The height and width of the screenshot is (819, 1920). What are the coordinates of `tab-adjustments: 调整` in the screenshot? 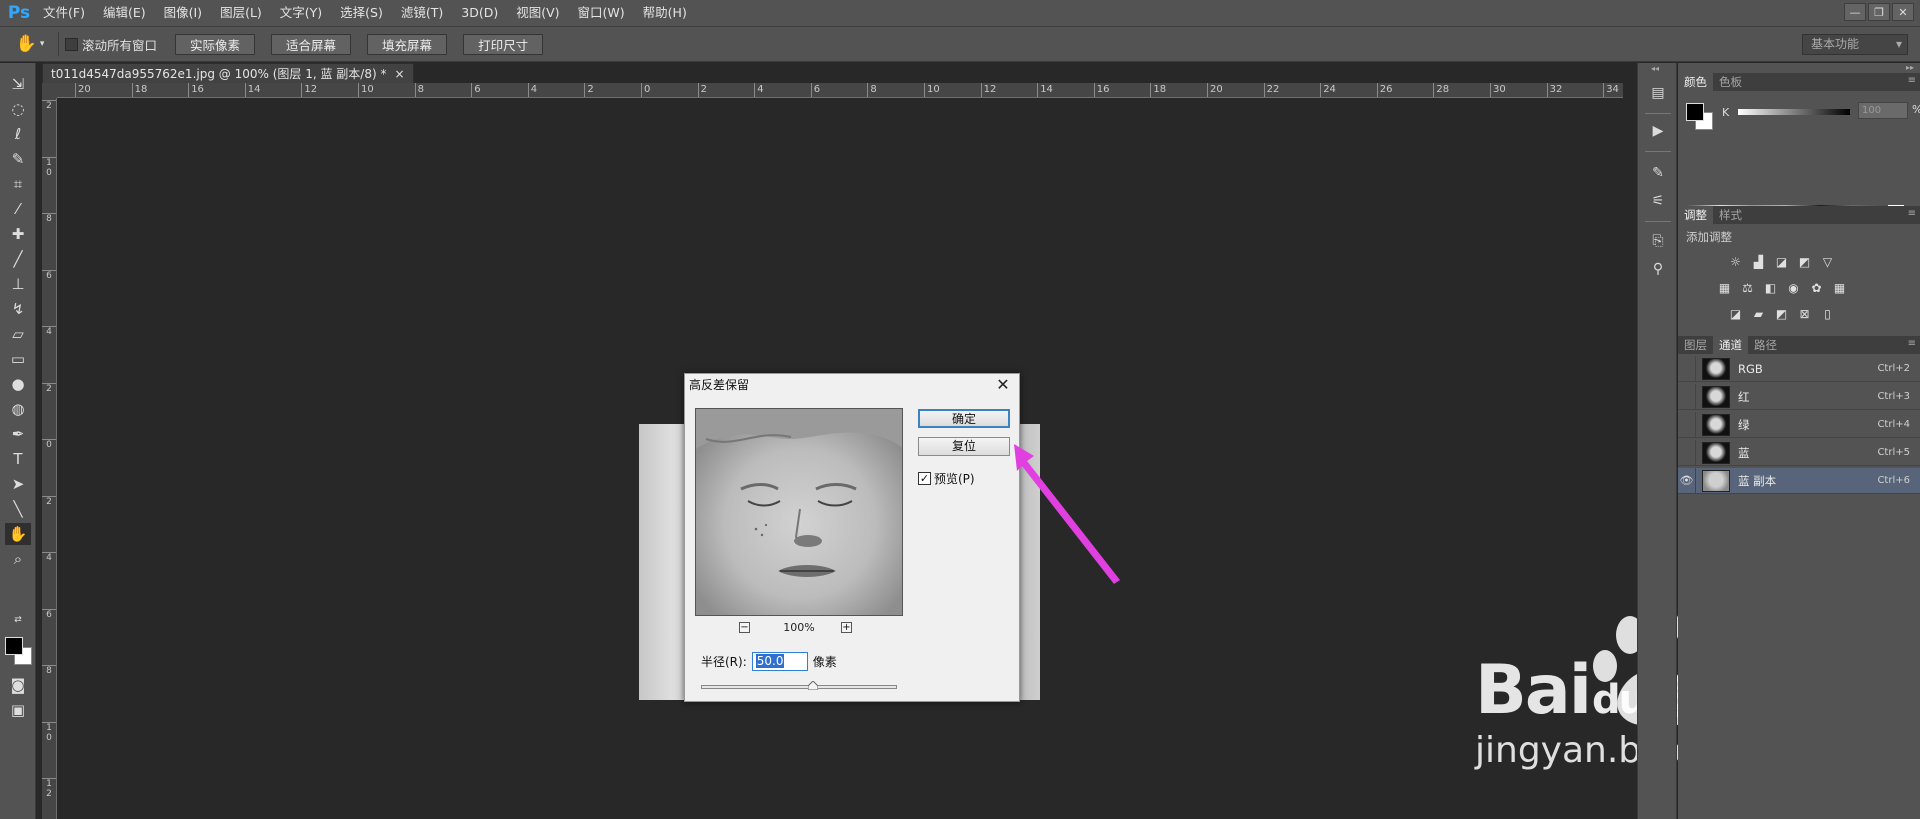 It's located at (1695, 215).